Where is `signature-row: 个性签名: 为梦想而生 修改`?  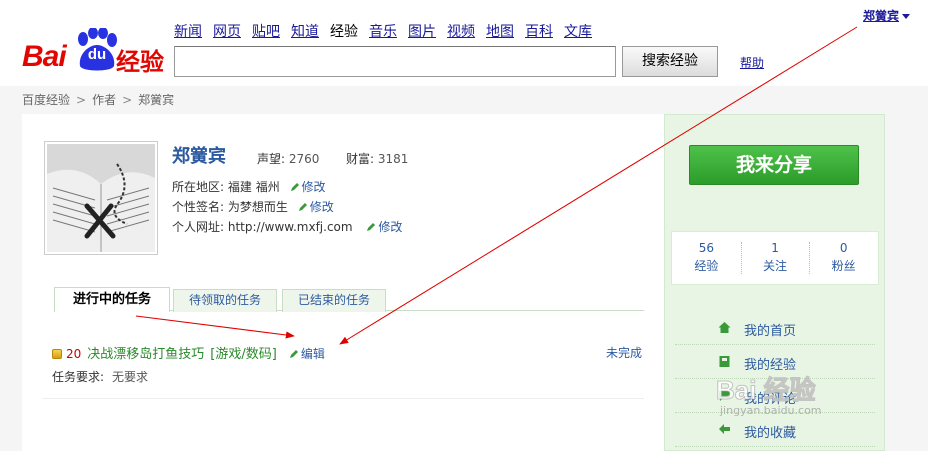
signature-row: 个性签名: 为梦想而生 修改 is located at coordinates (253, 206).